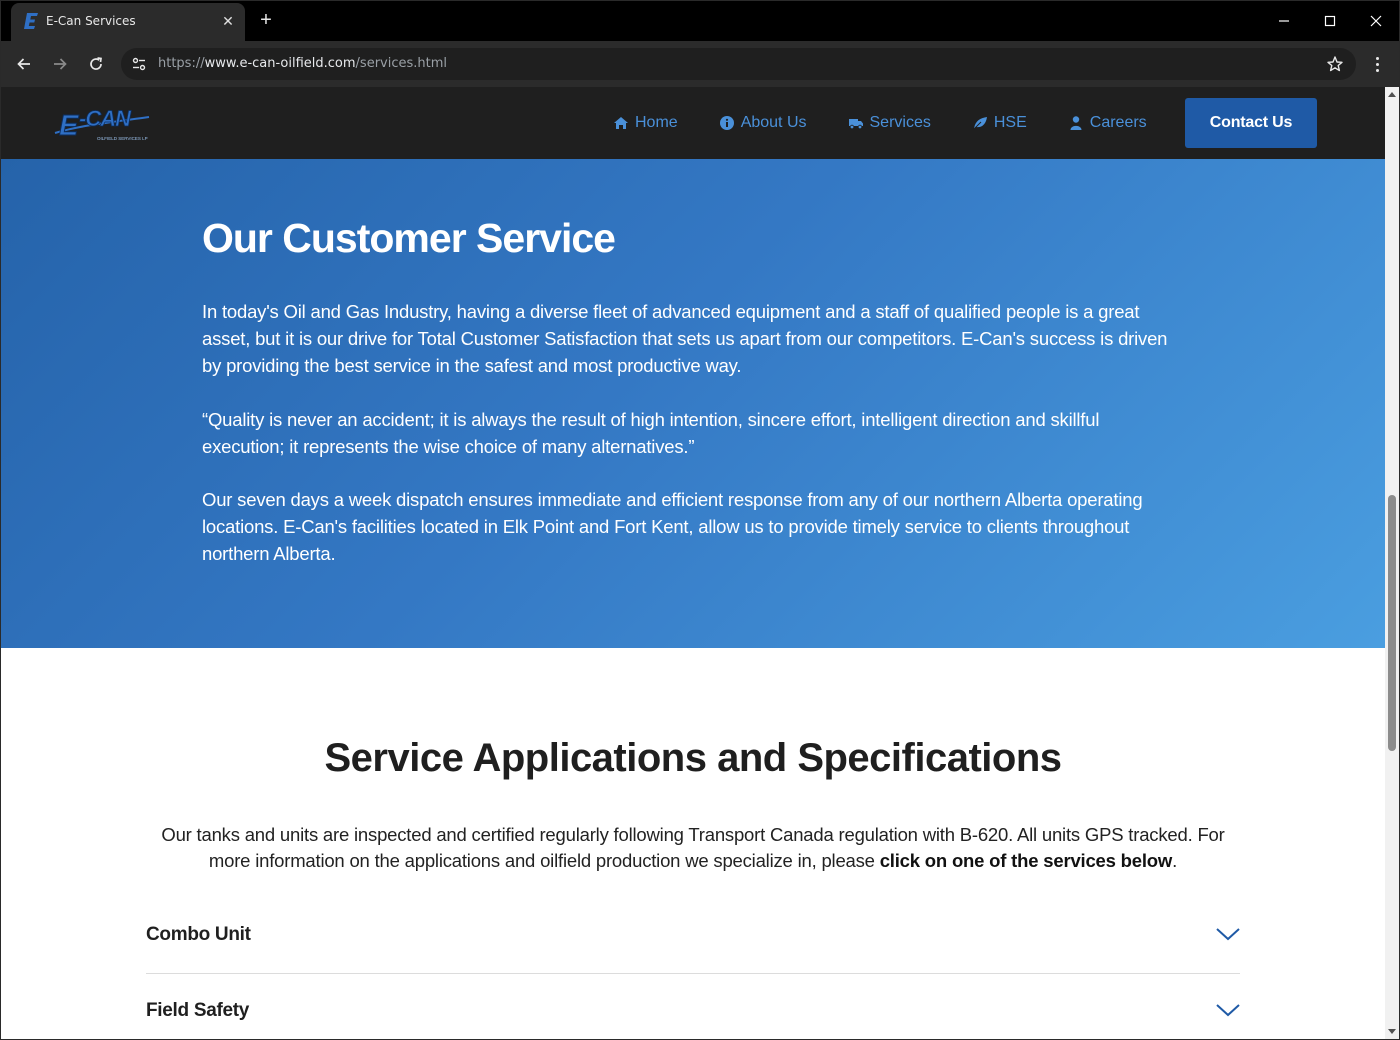  What do you see at coordinates (773, 122) in the screenshot?
I see `nav-about-label: About Us` at bounding box center [773, 122].